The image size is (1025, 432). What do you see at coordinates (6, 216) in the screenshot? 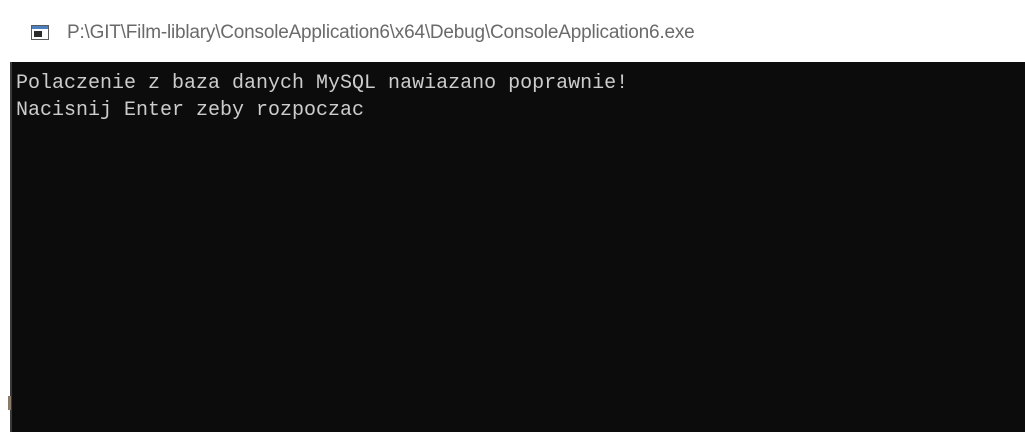
I see `window-left-edge` at bounding box center [6, 216].